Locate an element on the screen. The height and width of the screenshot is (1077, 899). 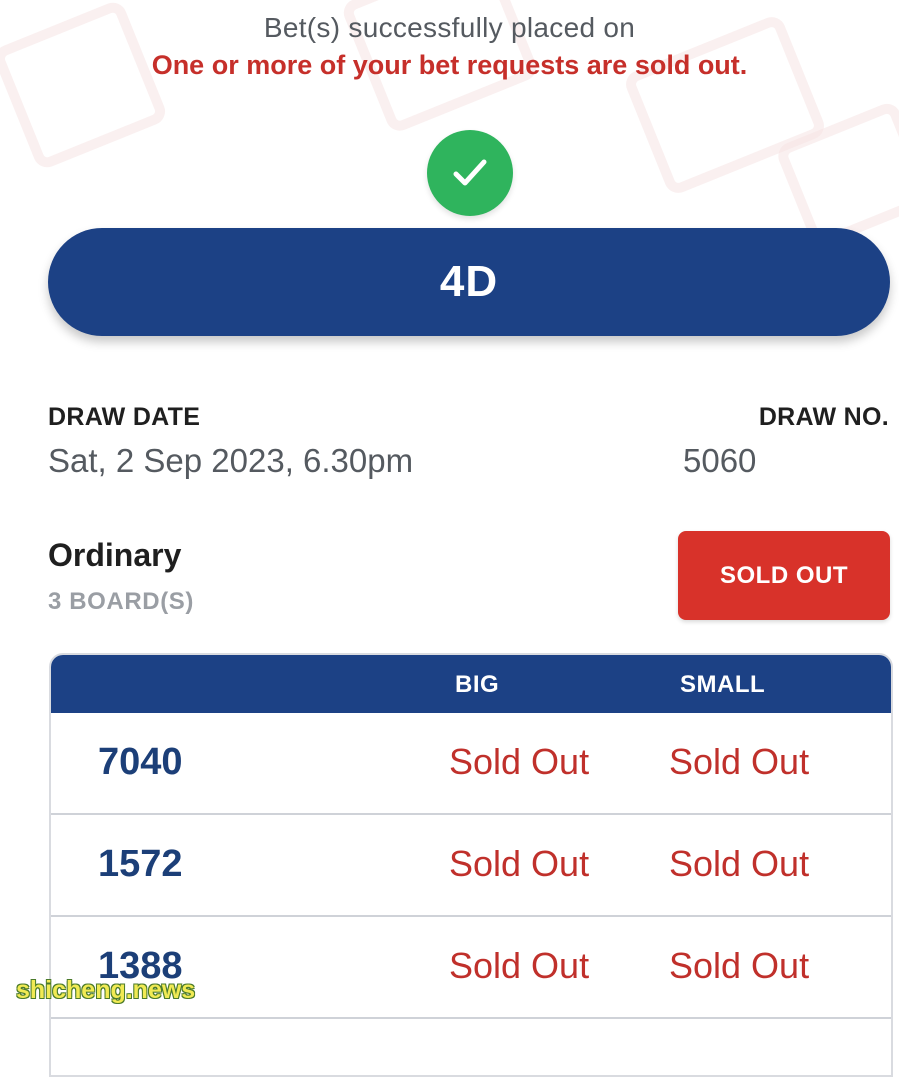
draw-date-value: Sat, 2 Sep 2023, 6.30pm is located at coordinates (231, 460).